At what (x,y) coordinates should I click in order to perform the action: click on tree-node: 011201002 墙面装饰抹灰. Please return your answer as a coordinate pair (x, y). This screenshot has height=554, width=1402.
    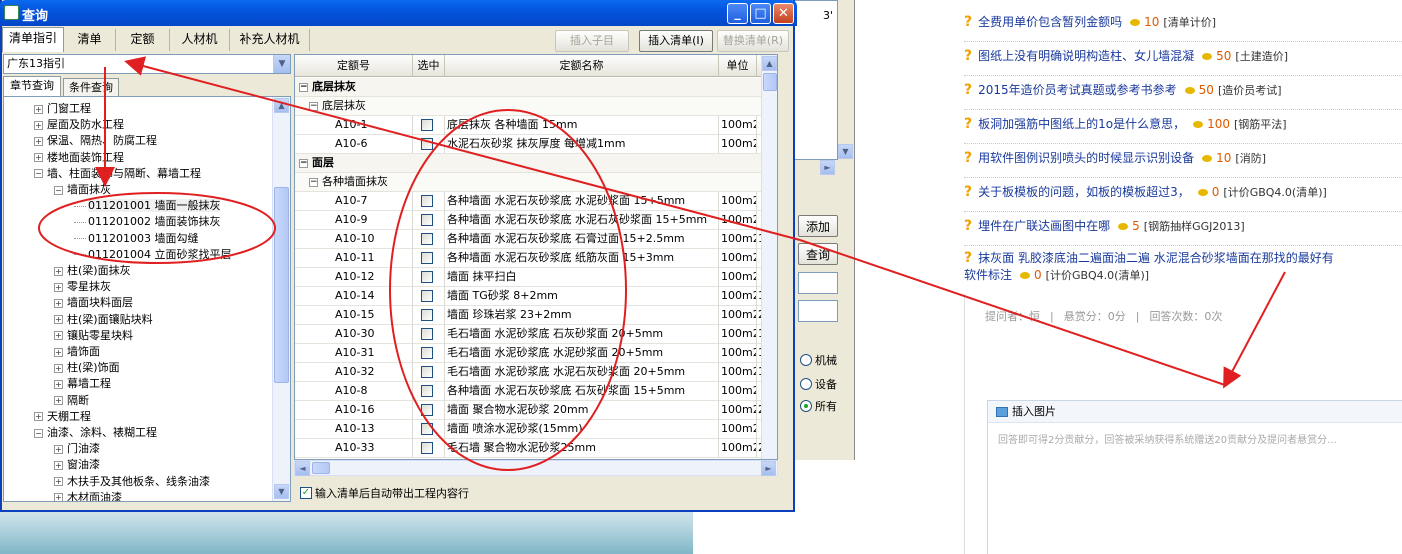
    Looking at the image, I should click on (147, 222).